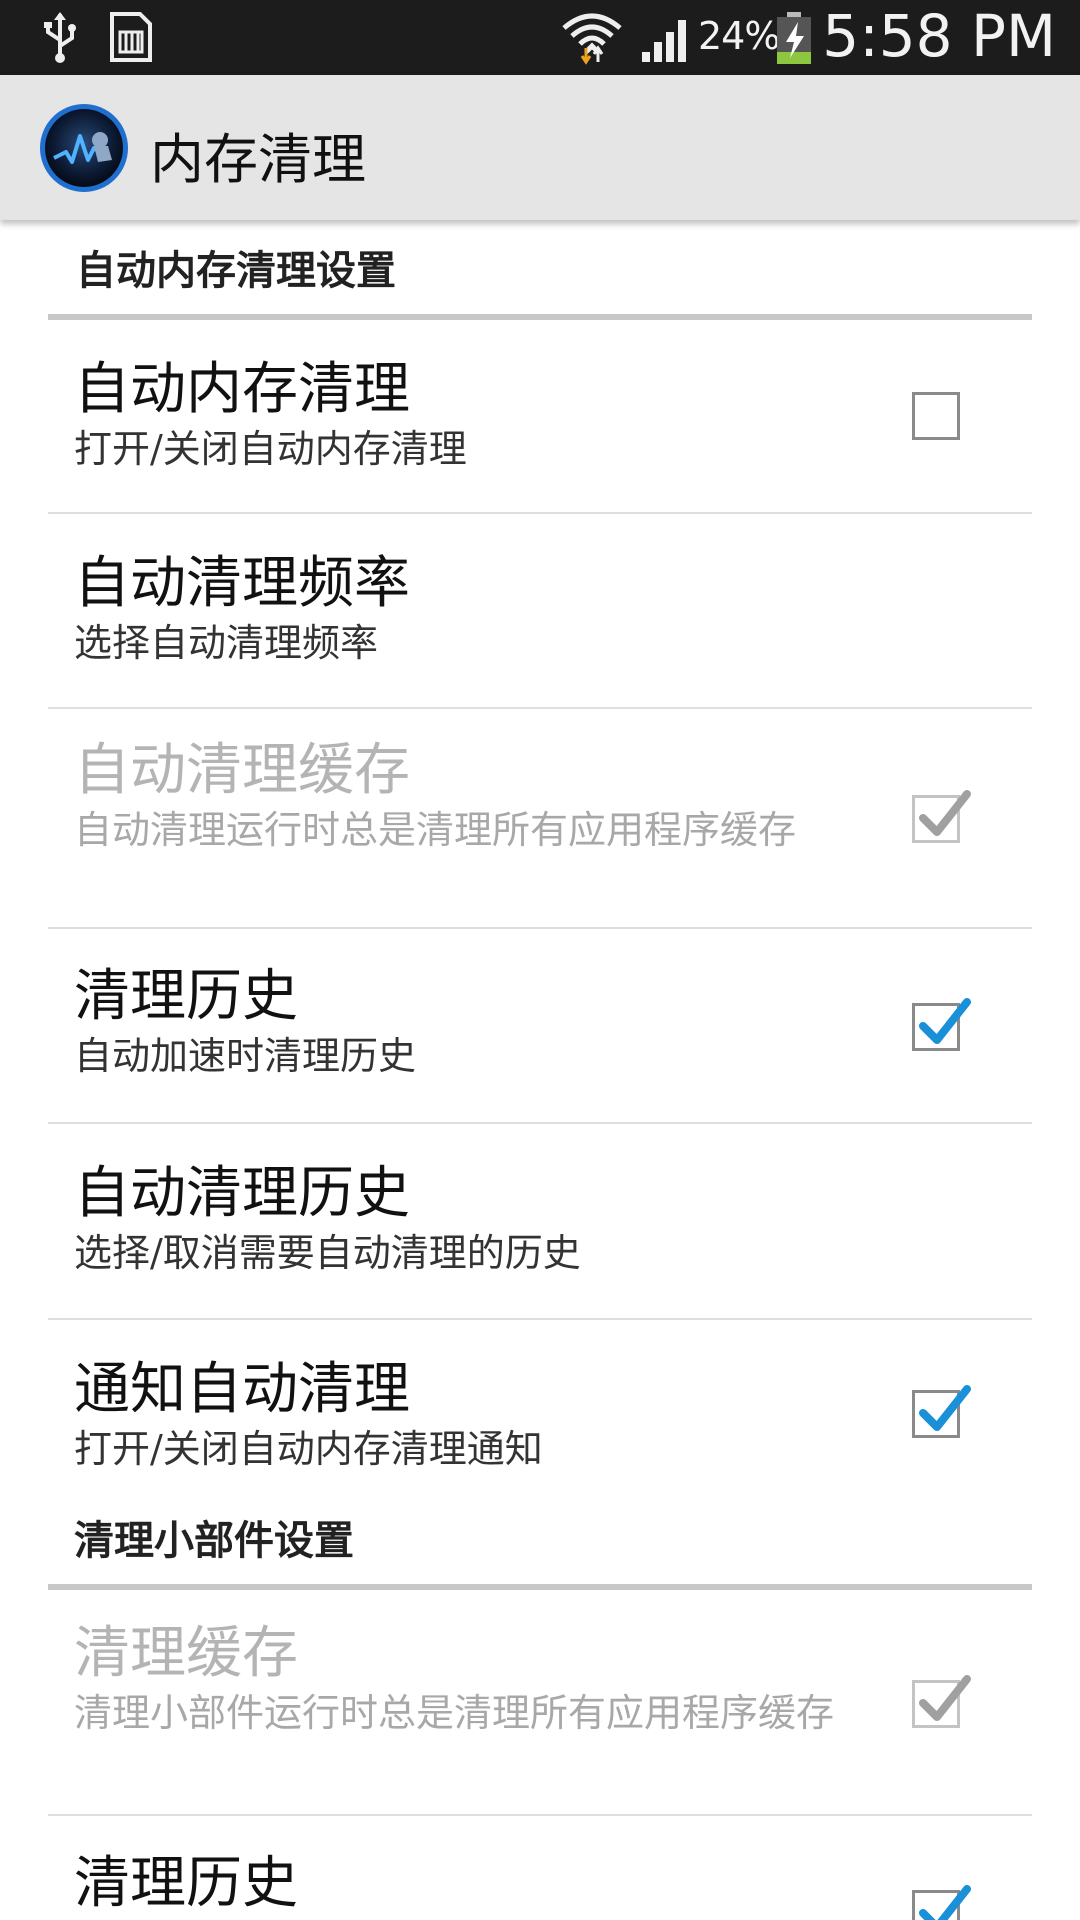 The height and width of the screenshot is (1920, 1080). Describe the element at coordinates (308, 1449) in the screenshot. I see `pref-summary: 打开/关闭自动内存清理通知` at that location.